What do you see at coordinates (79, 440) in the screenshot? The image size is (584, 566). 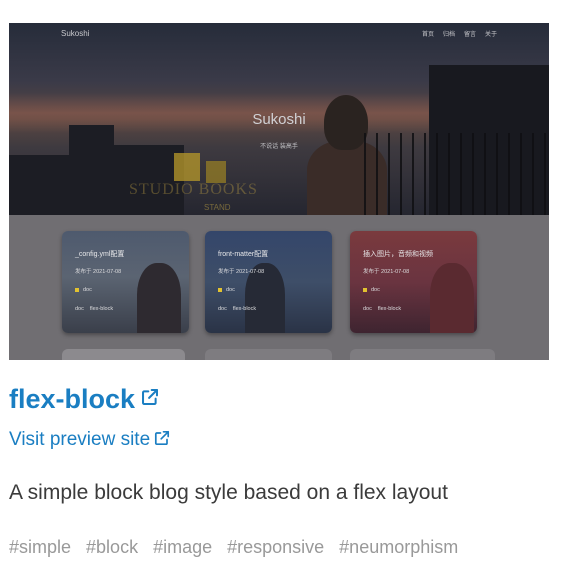 I see `visit-preview-link: Visit preview site` at bounding box center [79, 440].